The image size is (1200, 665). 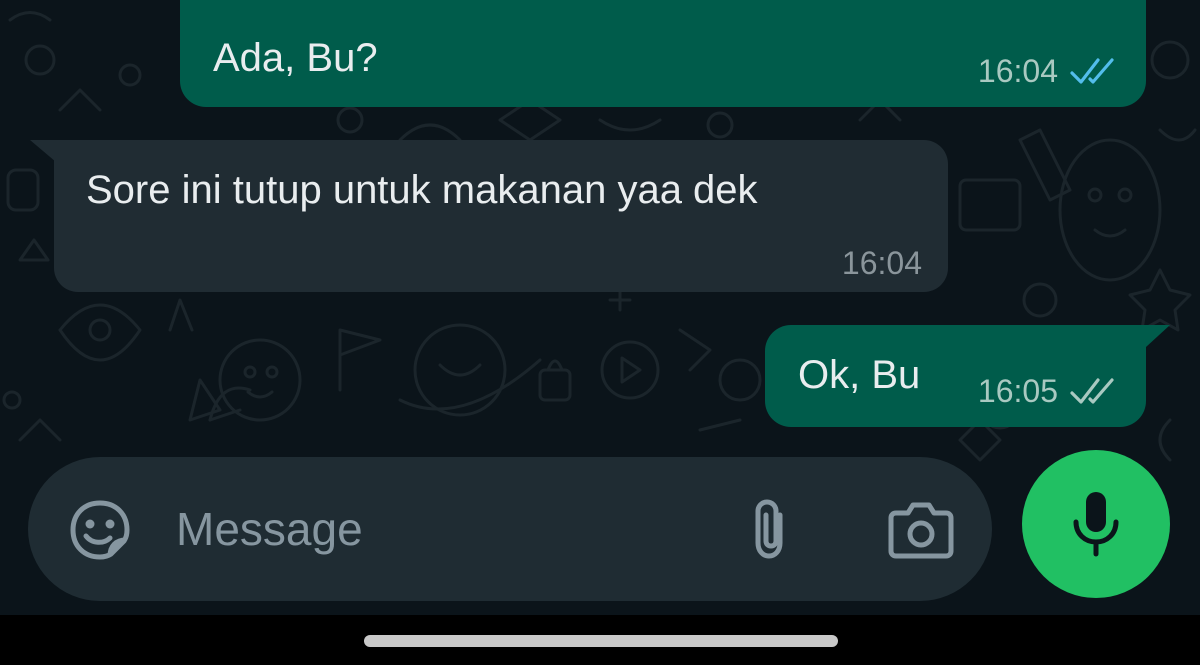 I want to click on microphone-button, so click(x=1096, y=524).